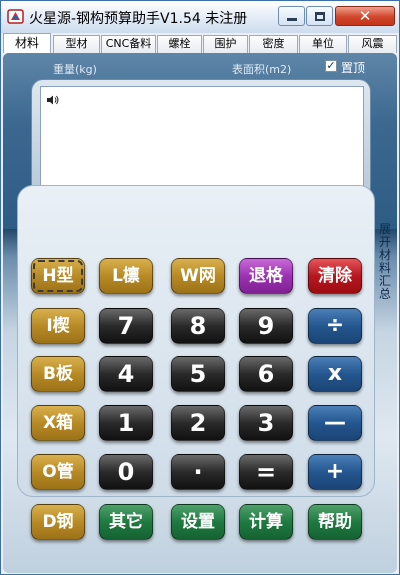  What do you see at coordinates (126, 374) in the screenshot?
I see `key-4: 4` at bounding box center [126, 374].